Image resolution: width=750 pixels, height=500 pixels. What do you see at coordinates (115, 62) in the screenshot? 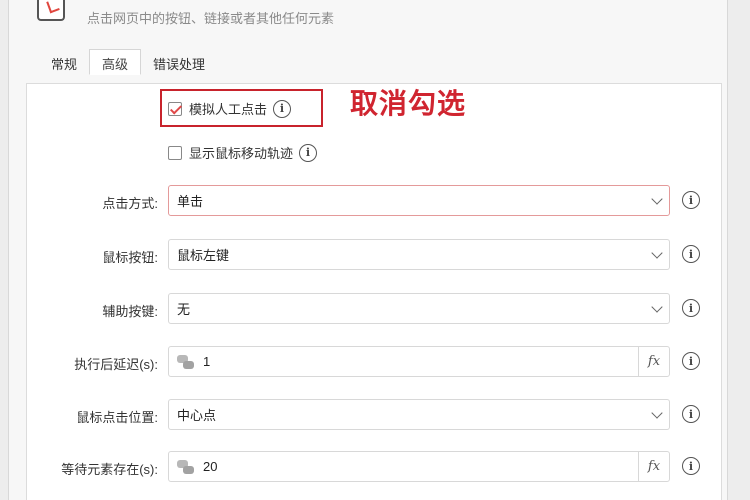
I see `tab-advanced: 高级` at bounding box center [115, 62].